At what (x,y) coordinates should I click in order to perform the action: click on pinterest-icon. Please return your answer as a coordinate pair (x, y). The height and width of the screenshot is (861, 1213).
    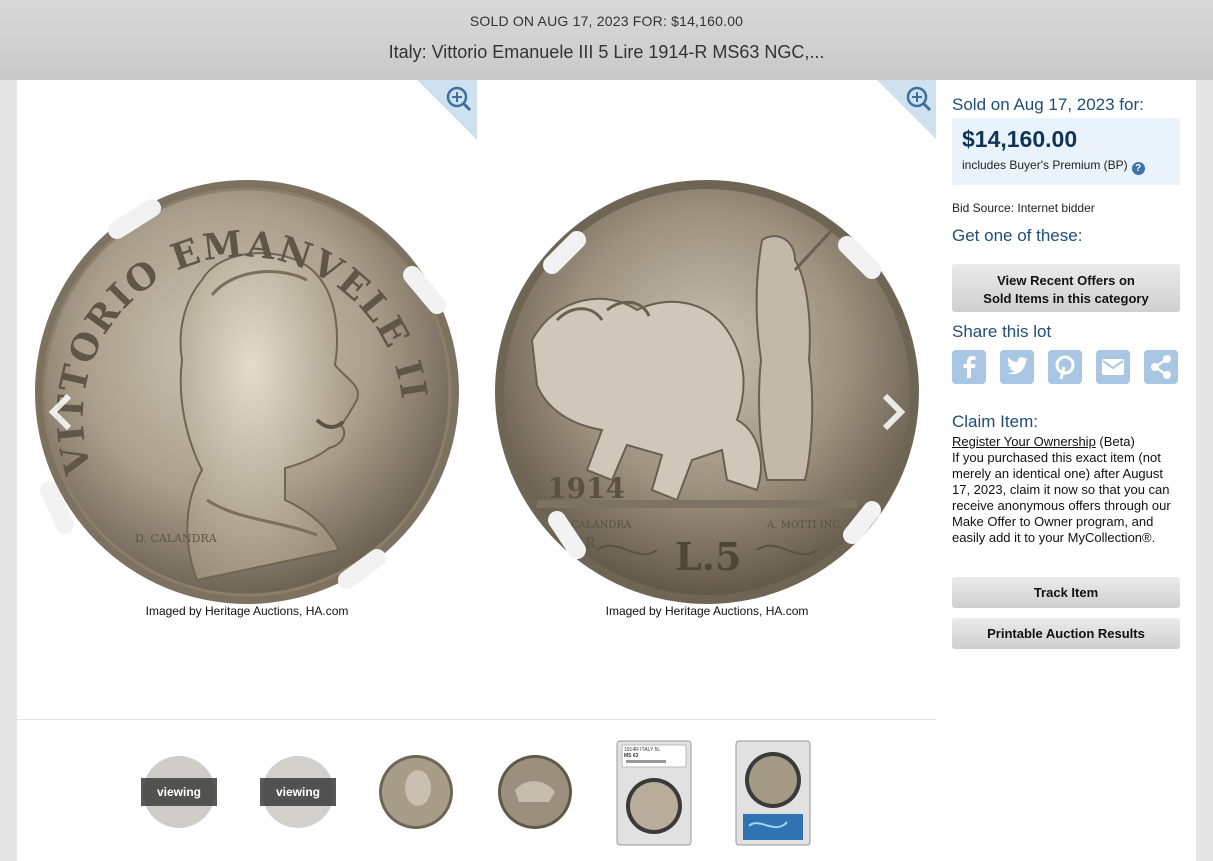
    Looking at the image, I should click on (1065, 367).